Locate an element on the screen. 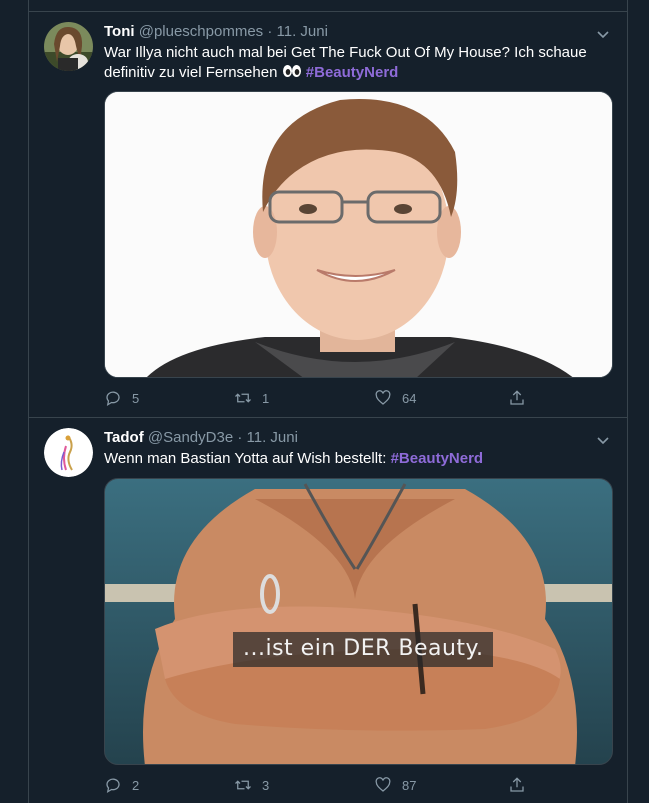  tweet-actions: 2 3 87 is located at coordinates (329, 785).